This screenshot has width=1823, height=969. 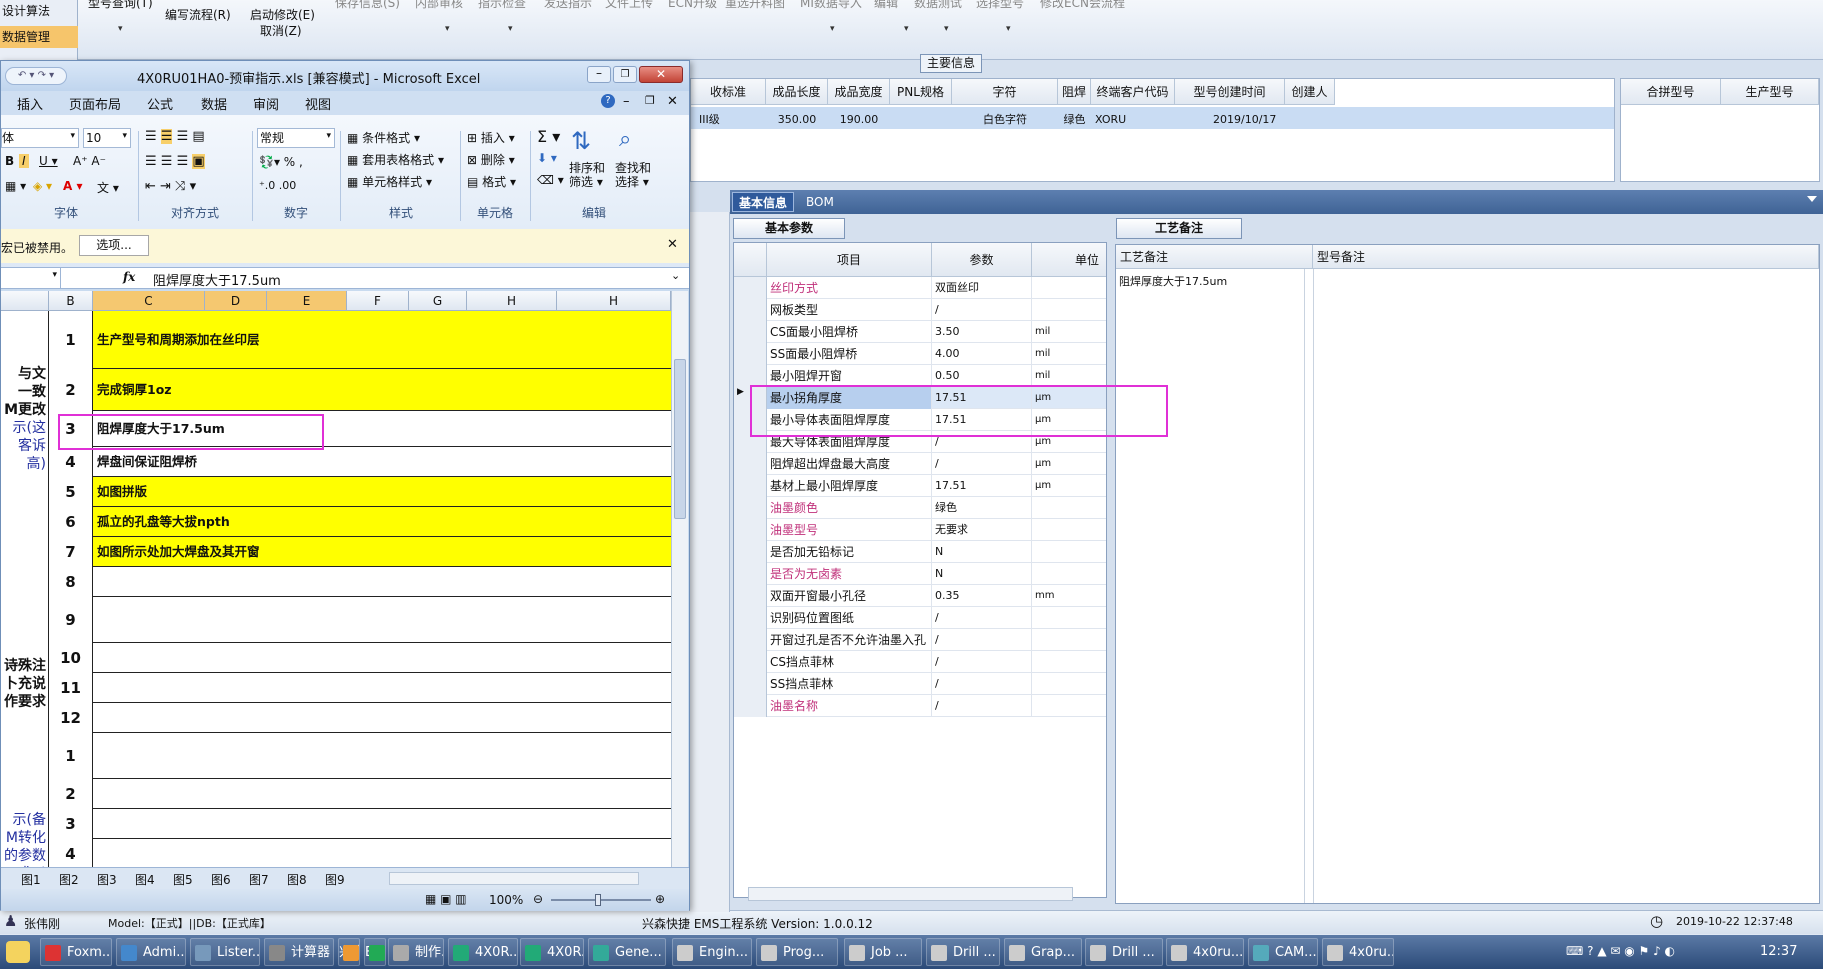 What do you see at coordinates (1173, 281) in the screenshot?
I see `craft-remark-text: 阻焊厚度大于17.5um` at bounding box center [1173, 281].